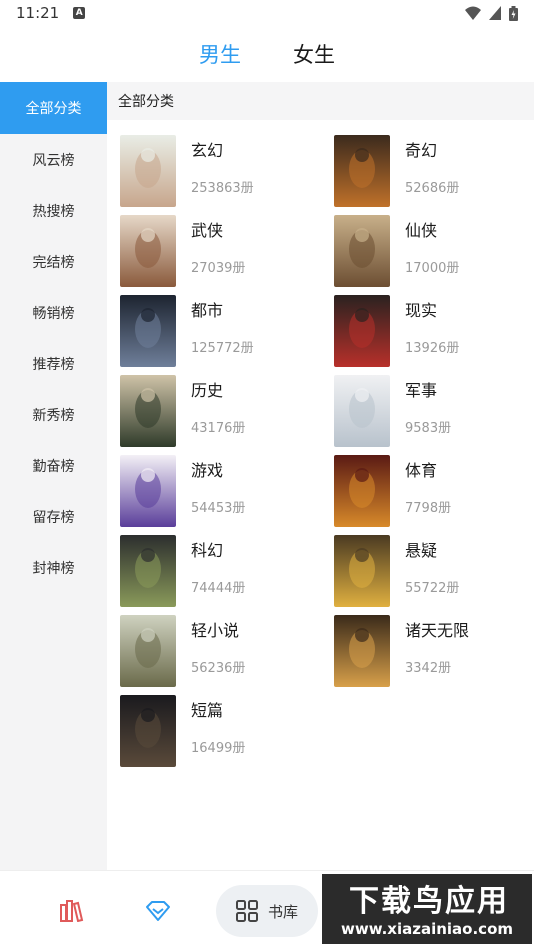 This screenshot has height=950, width=534. Describe the element at coordinates (212, 251) in the screenshot. I see `category-item: 武侠 27039册` at that location.